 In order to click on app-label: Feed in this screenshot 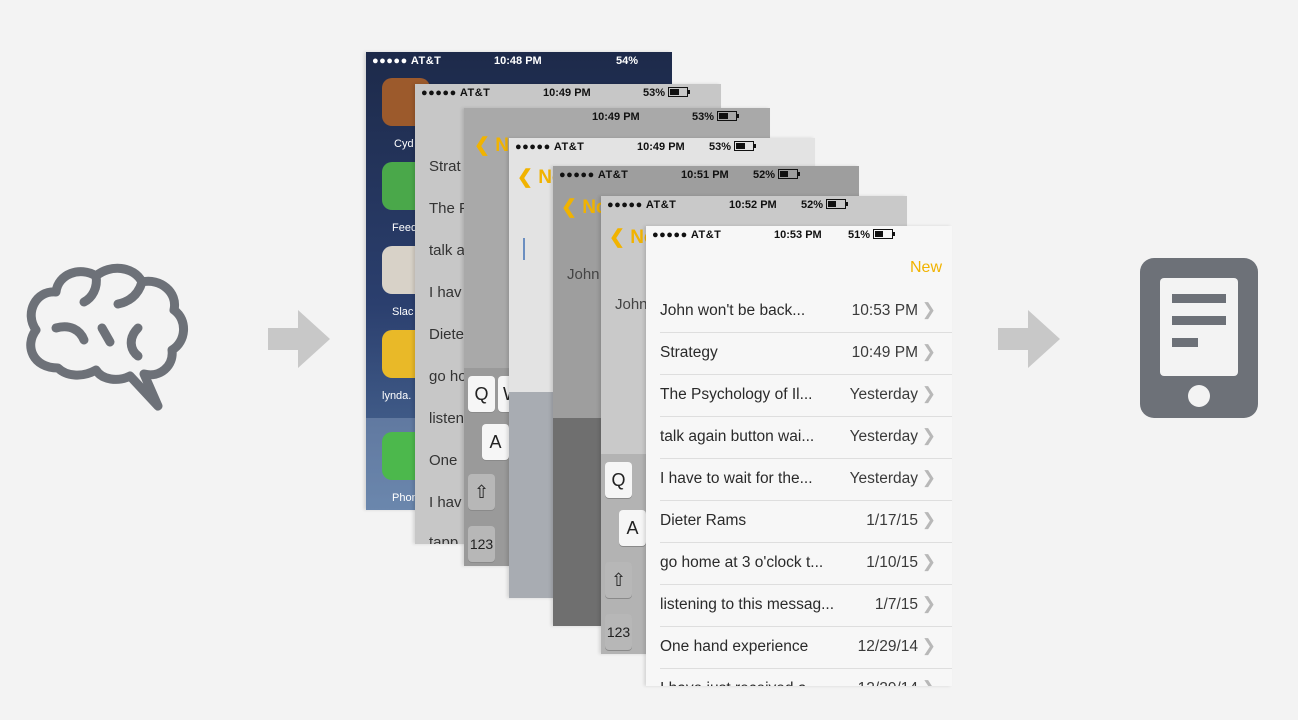, I will do `click(405, 228)`.